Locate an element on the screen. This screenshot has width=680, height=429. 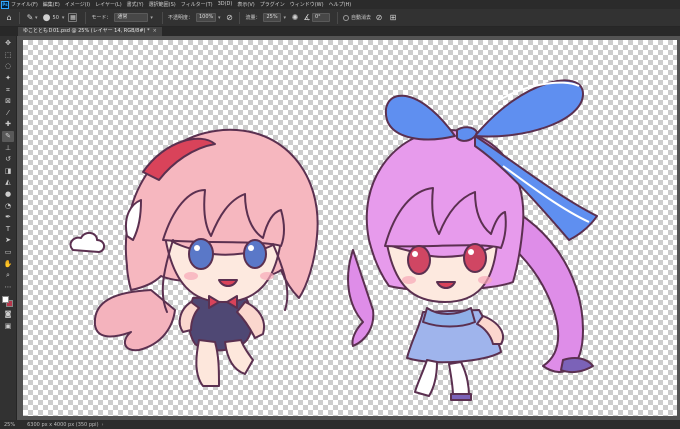
close-icon: × is located at coordinates (155, 31).